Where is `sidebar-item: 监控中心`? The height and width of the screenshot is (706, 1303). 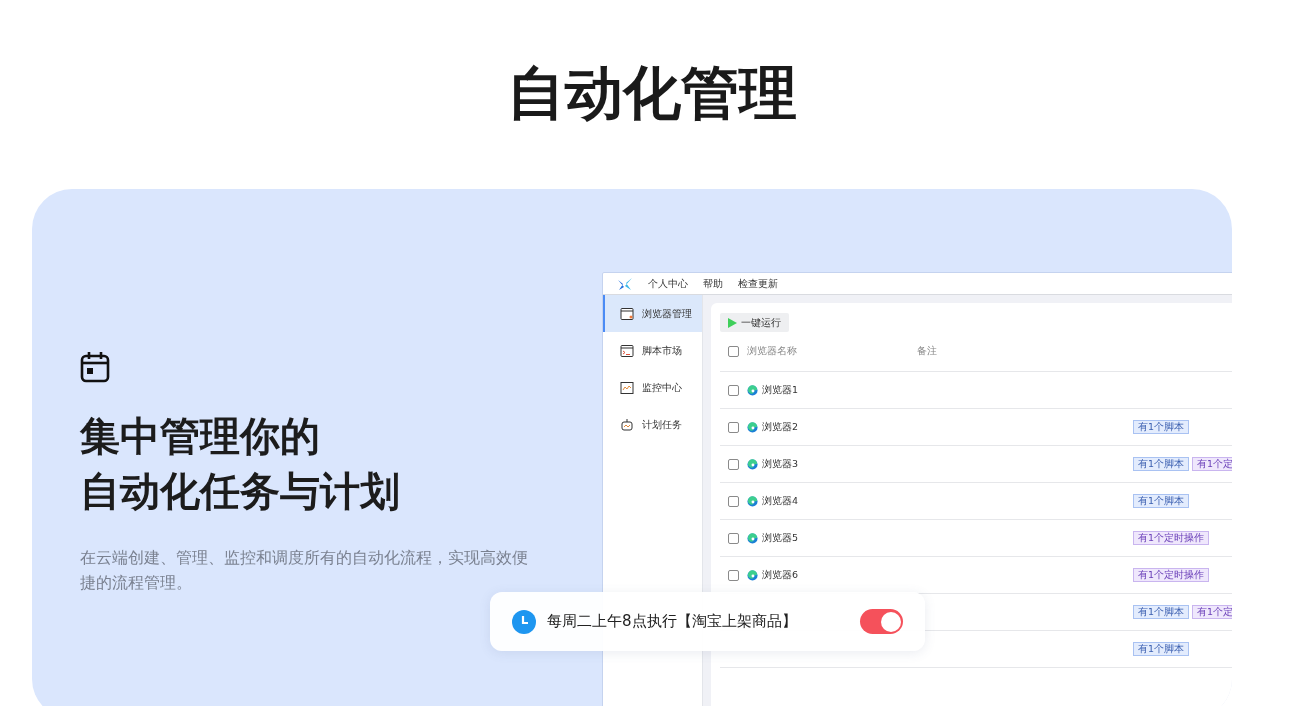 sidebar-item: 监控中心 is located at coordinates (652, 387).